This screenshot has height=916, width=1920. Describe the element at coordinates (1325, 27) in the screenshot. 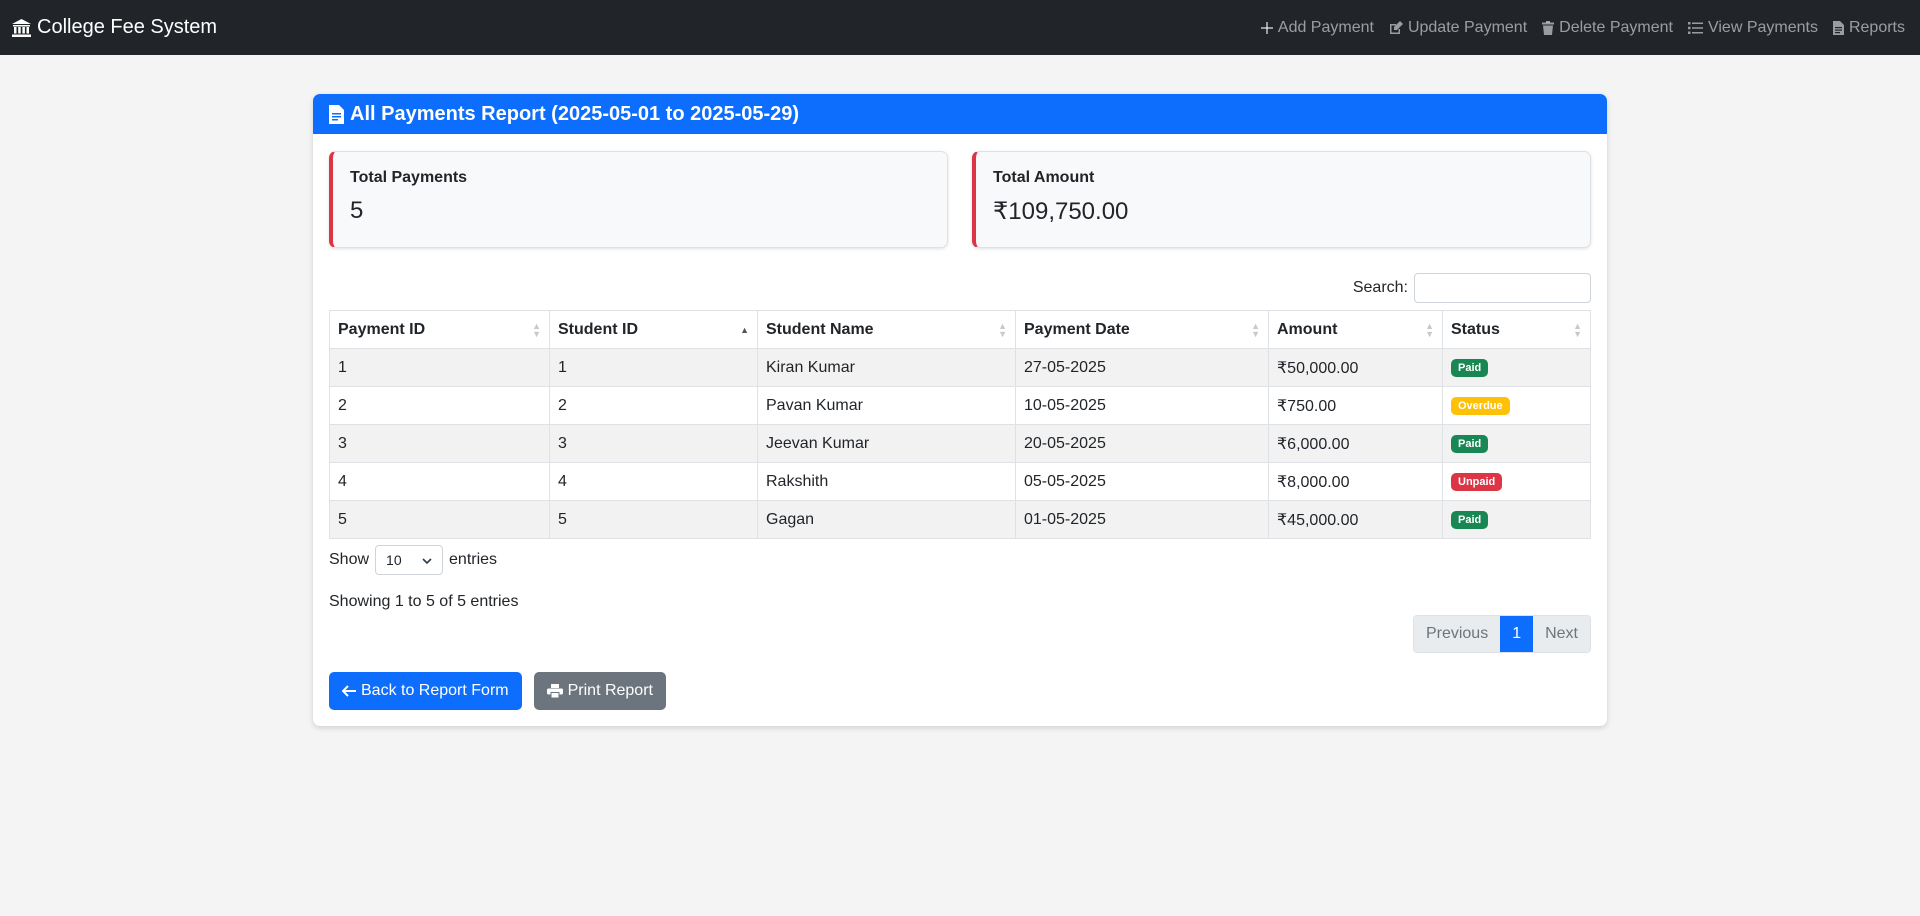

I see `nav-add-payment-label: Add Payment` at that location.